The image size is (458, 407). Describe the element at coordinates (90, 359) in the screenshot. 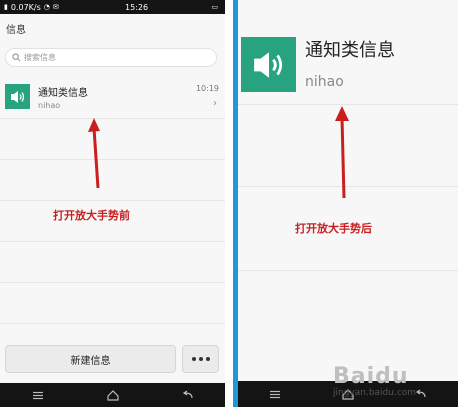

I see `new-message-button: 新建信息` at that location.